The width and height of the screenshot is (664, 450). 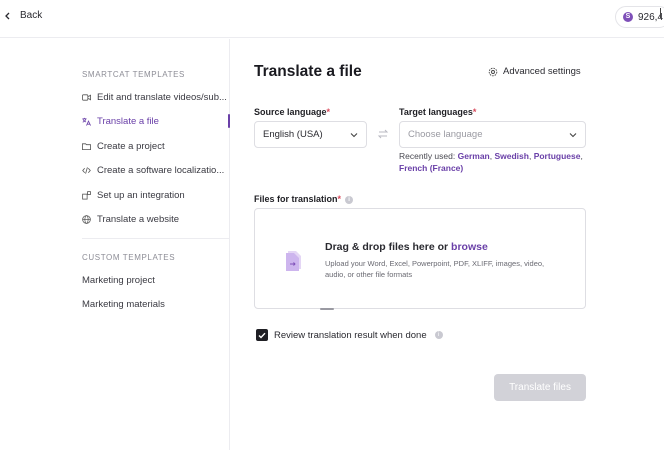 I want to click on sidebar-item-marketing-materials: Marketing materials, so click(x=123, y=304).